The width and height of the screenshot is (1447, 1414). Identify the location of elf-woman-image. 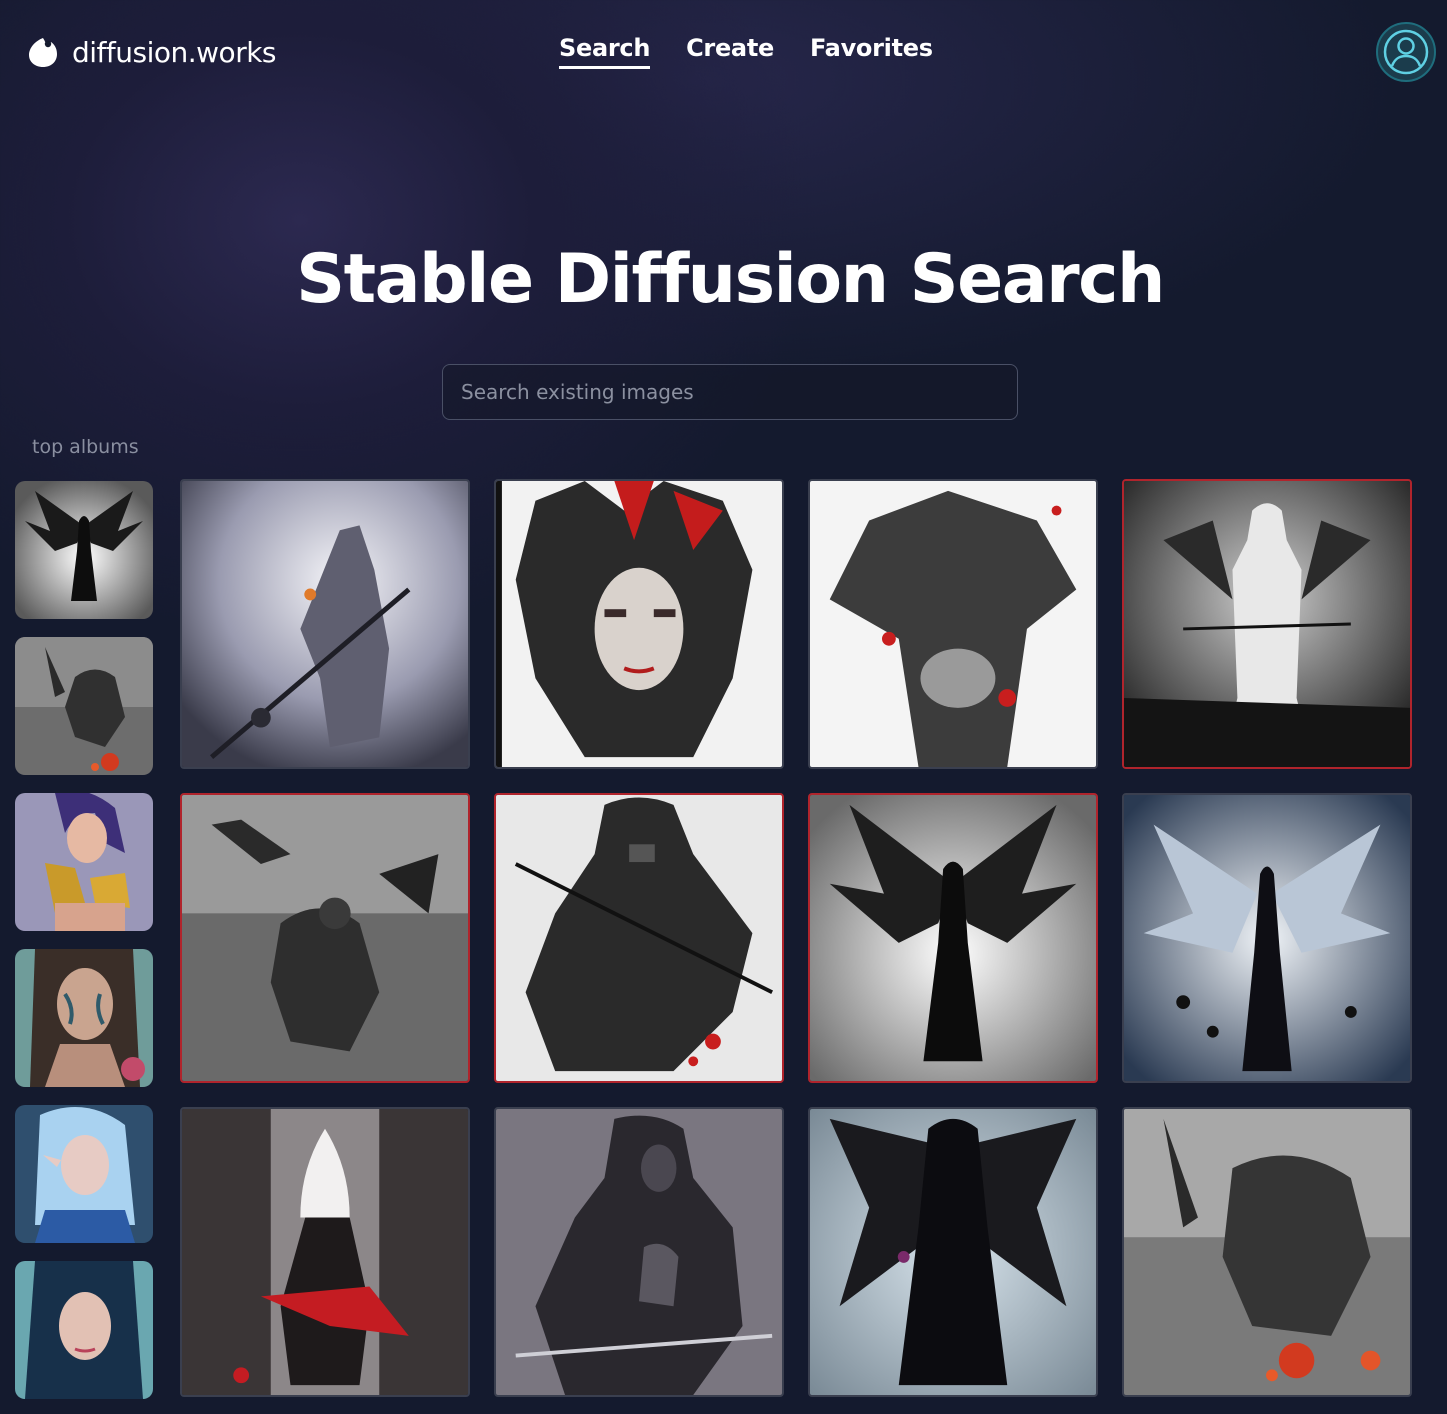
(84, 1174).